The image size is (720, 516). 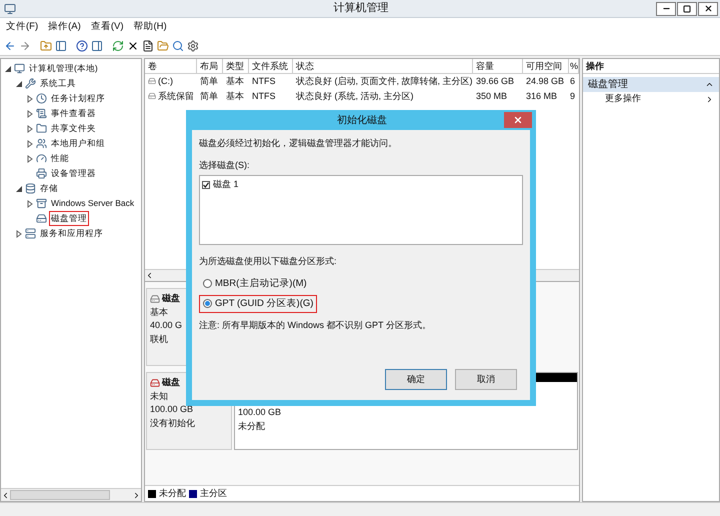 I want to click on window-title: 计算机管理, so click(x=361, y=8).